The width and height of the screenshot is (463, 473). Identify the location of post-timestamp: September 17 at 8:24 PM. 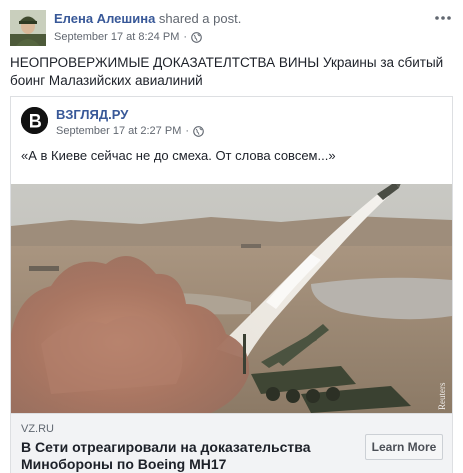
(116, 37).